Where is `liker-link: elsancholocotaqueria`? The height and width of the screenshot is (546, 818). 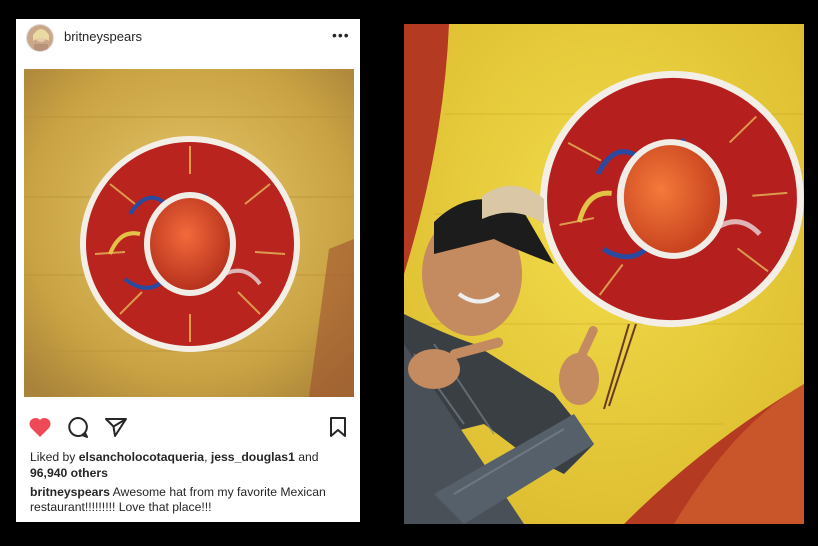
liker-link: elsancholocotaqueria is located at coordinates (141, 457).